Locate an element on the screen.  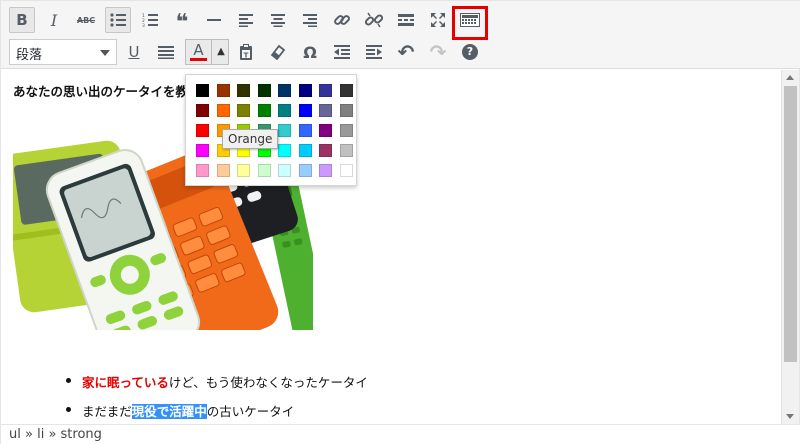
svg-text: 3 is located at coordinates (143, 25).